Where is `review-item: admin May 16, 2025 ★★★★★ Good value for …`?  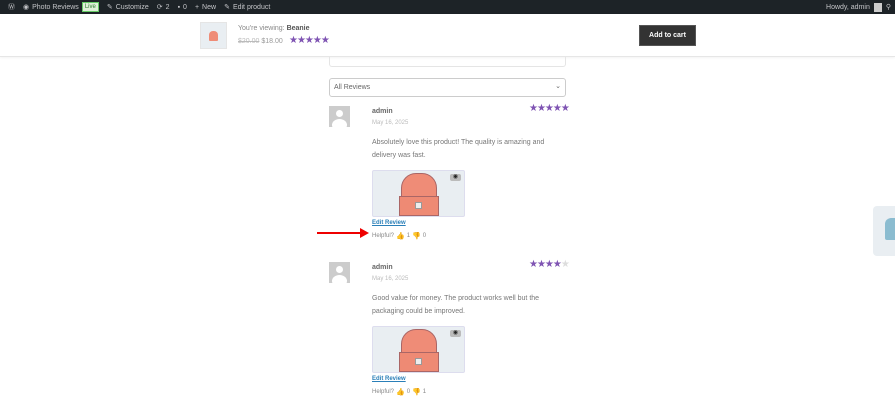
review-item: admin May 16, 2025 ★★★★★ Good value for … is located at coordinates (449, 335).